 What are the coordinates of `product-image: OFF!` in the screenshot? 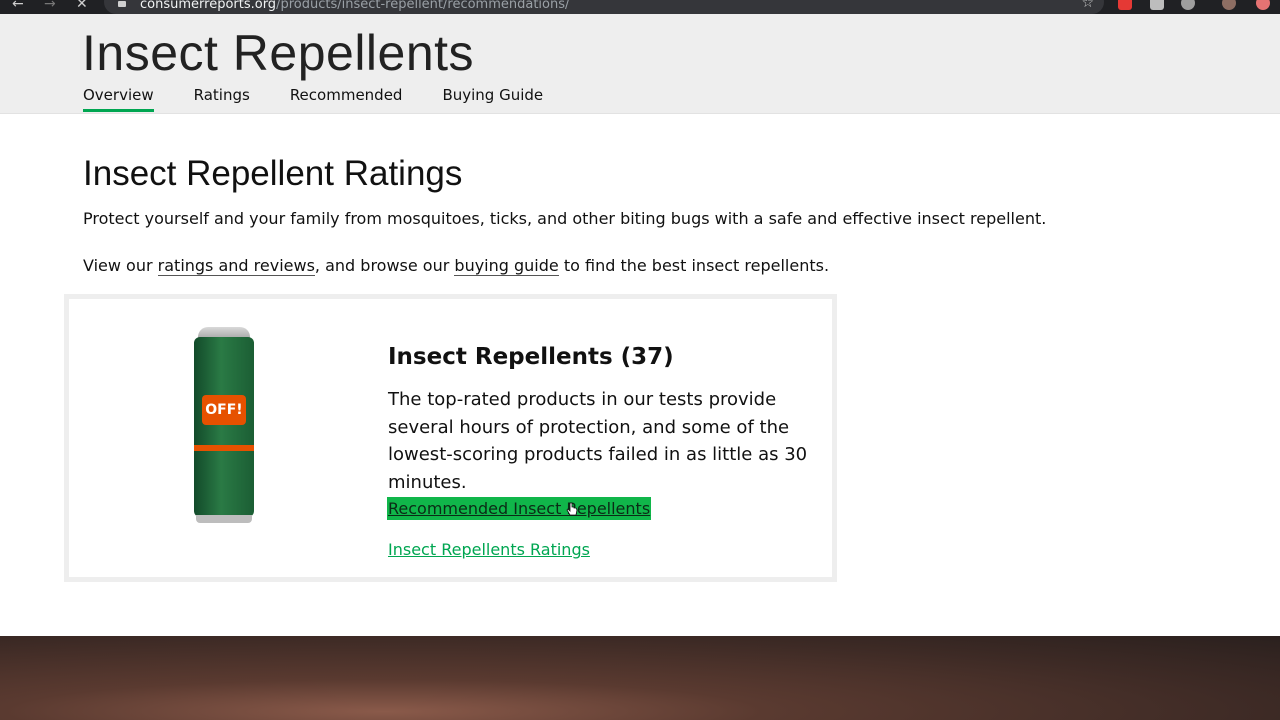 It's located at (224, 426).